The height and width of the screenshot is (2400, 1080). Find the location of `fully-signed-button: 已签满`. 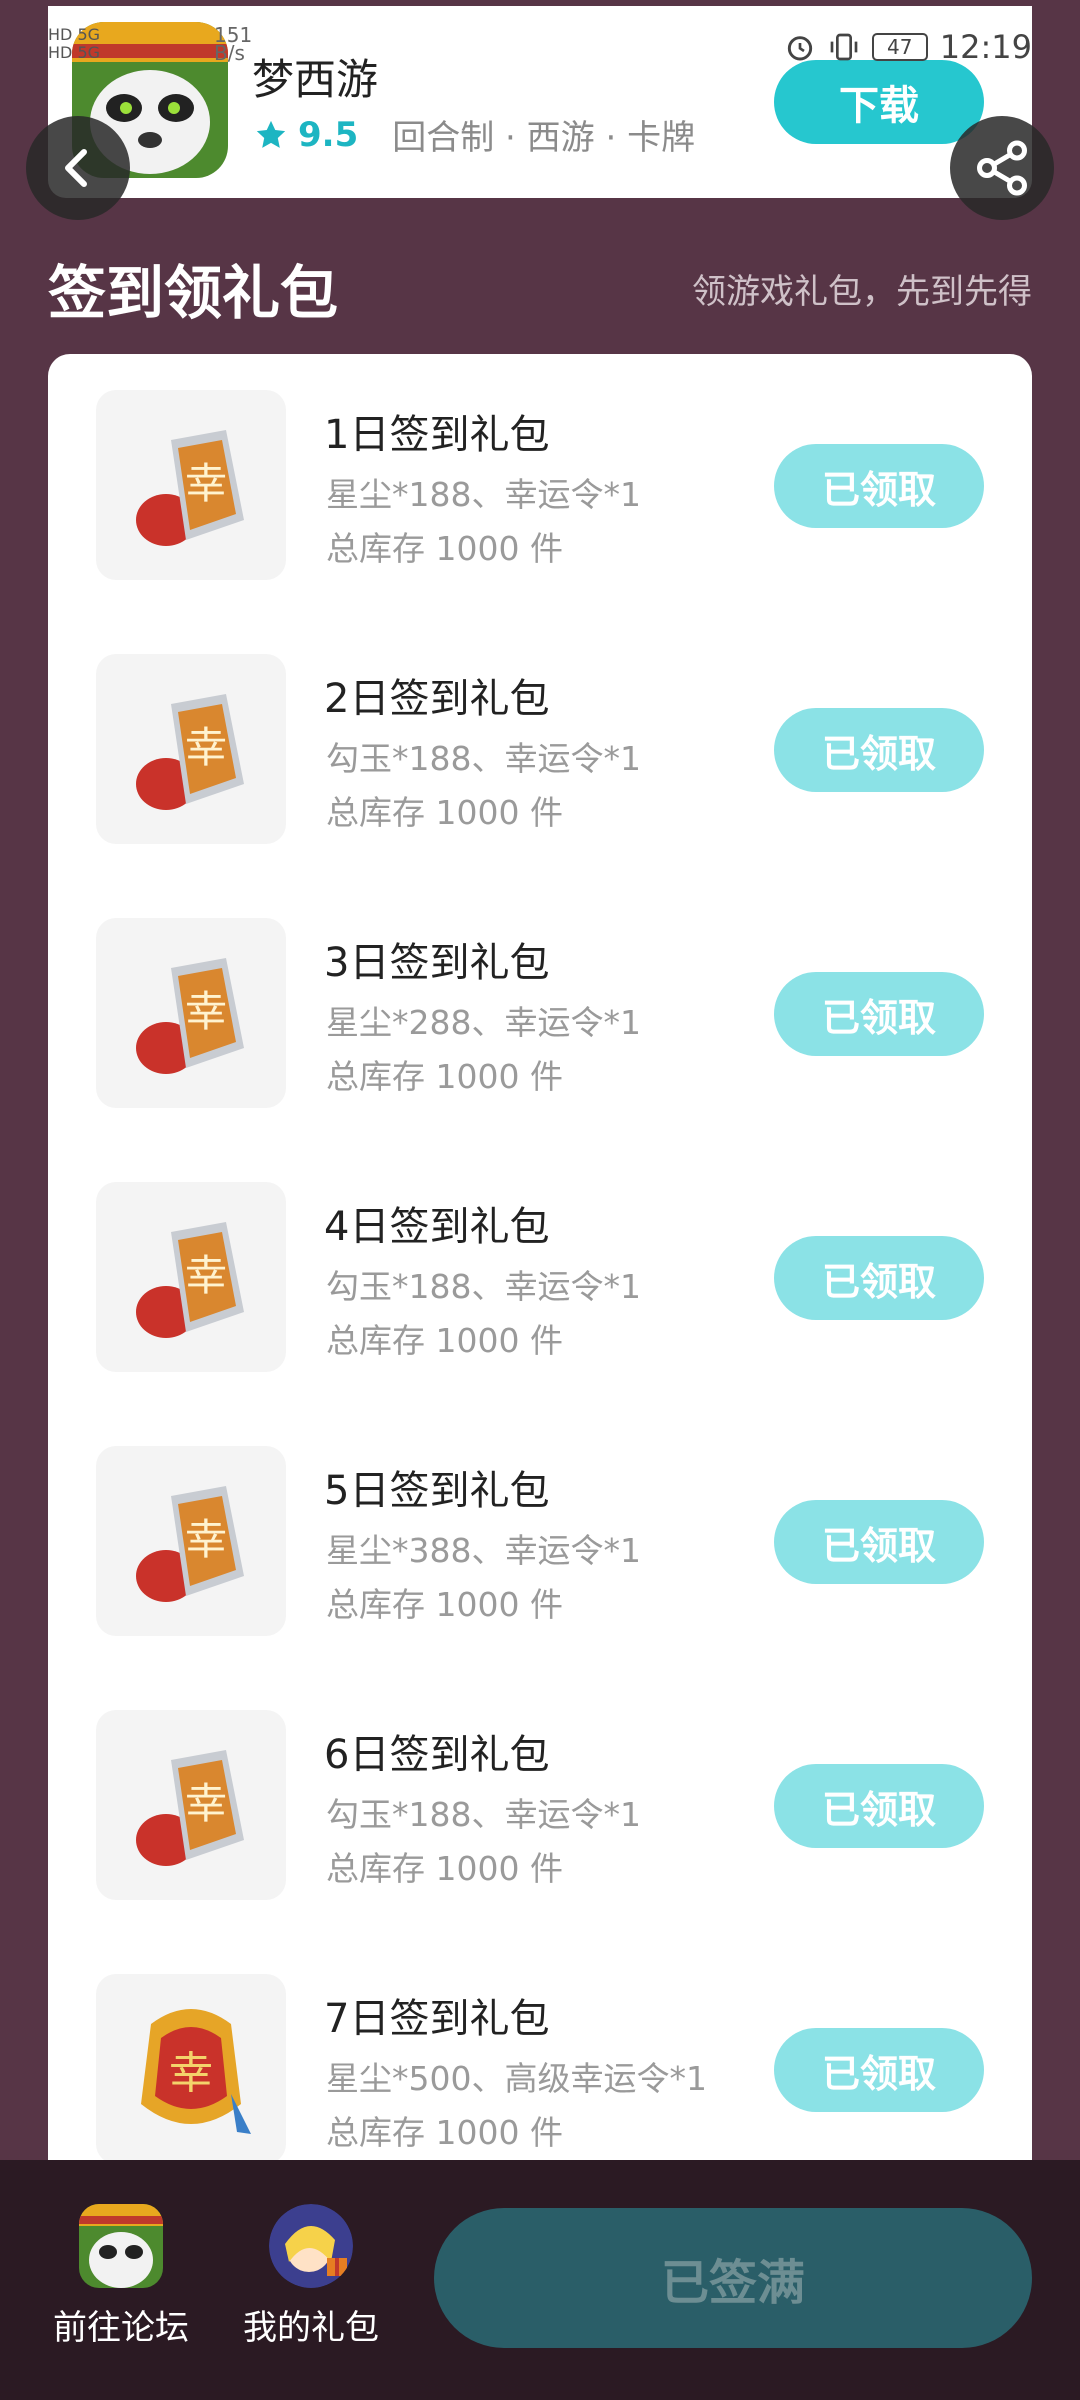

fully-signed-button: 已签满 is located at coordinates (733, 2278).